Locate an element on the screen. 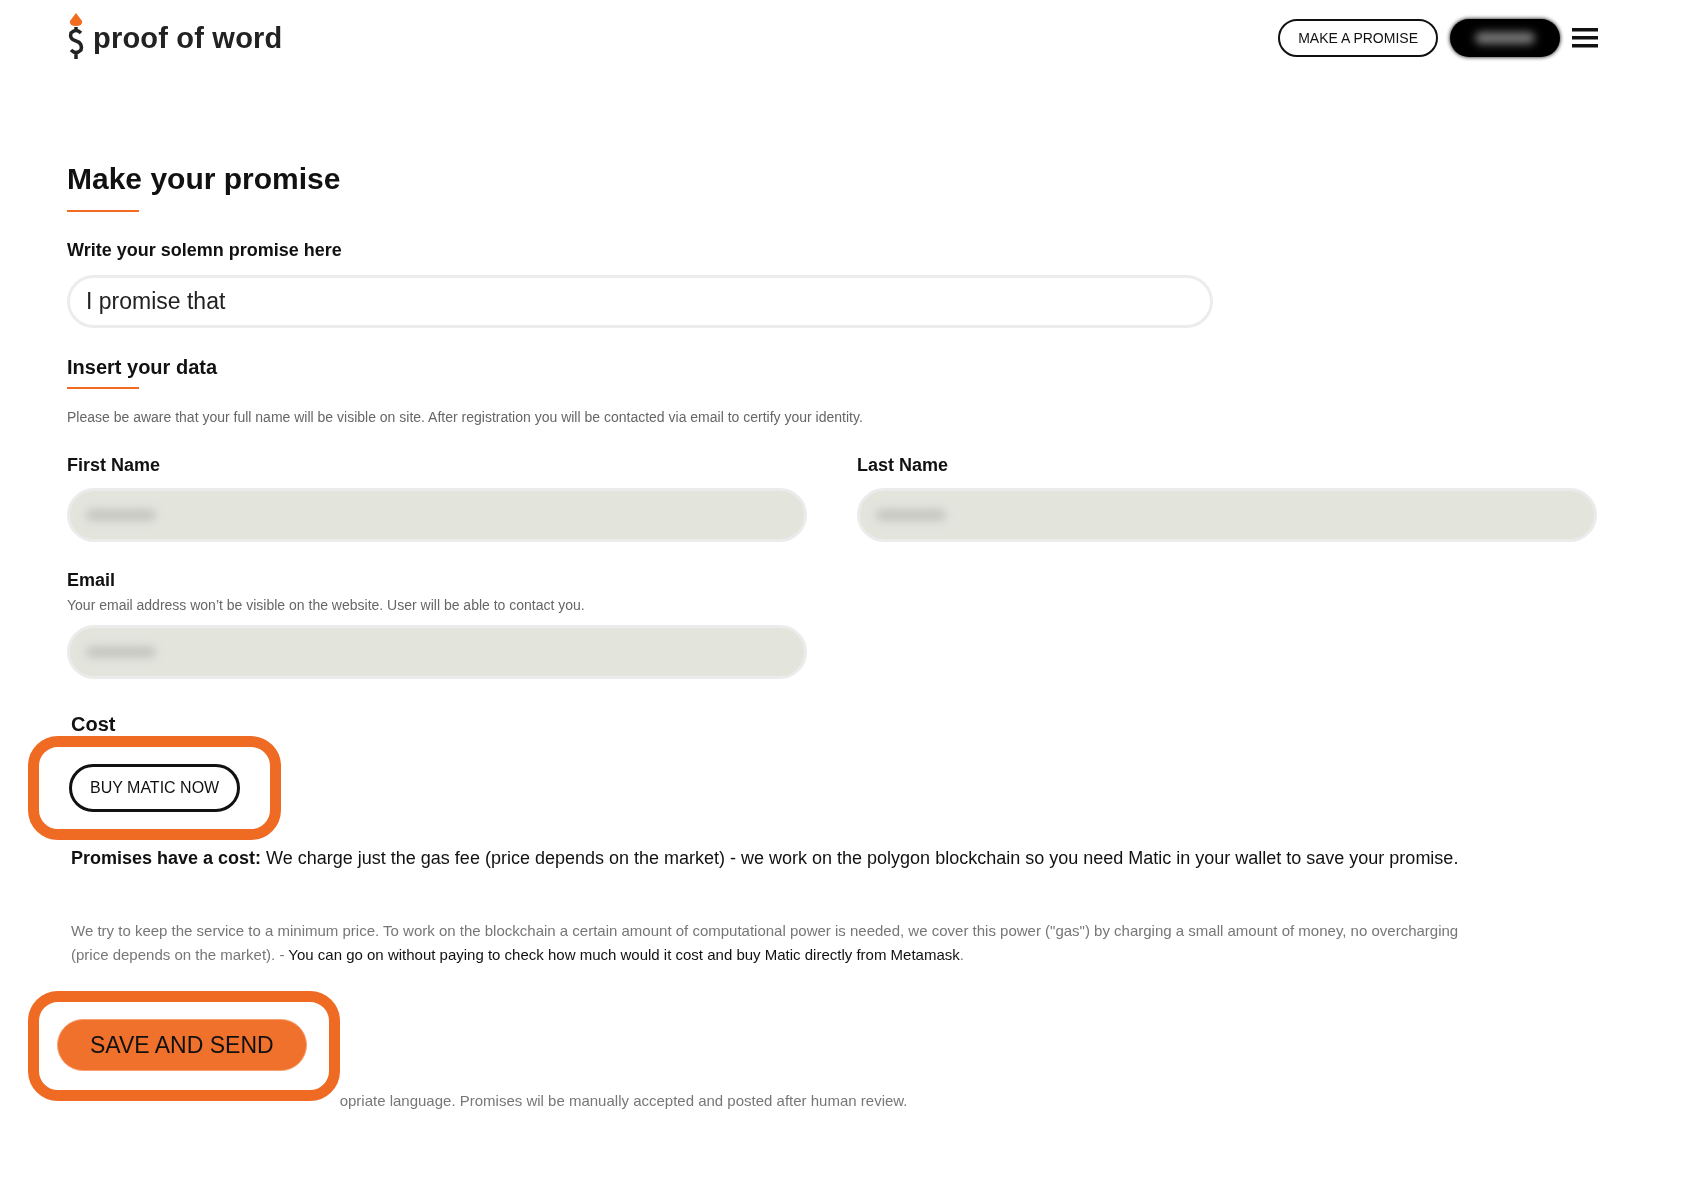 This screenshot has height=1195, width=1694. cost-summary: Promises have a cost: We charge just the gas fee (price depends on the market) - we work on the polygon blockchain so you need Matic in your wallet to save your promise. is located at coordinates (765, 858).